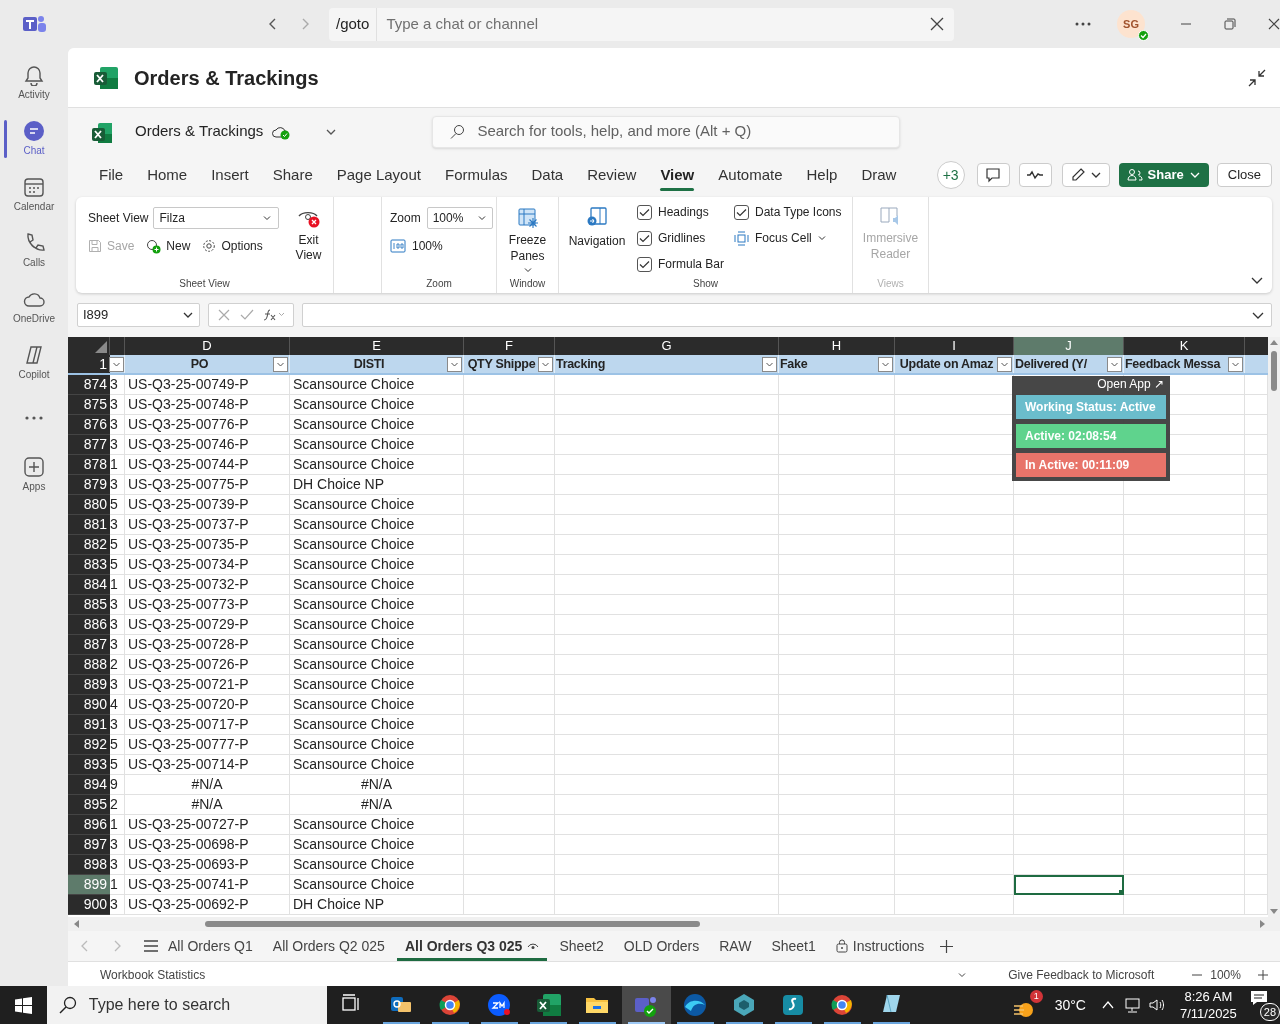  What do you see at coordinates (612, 175) in the screenshot?
I see `menu-tab: Review` at bounding box center [612, 175].